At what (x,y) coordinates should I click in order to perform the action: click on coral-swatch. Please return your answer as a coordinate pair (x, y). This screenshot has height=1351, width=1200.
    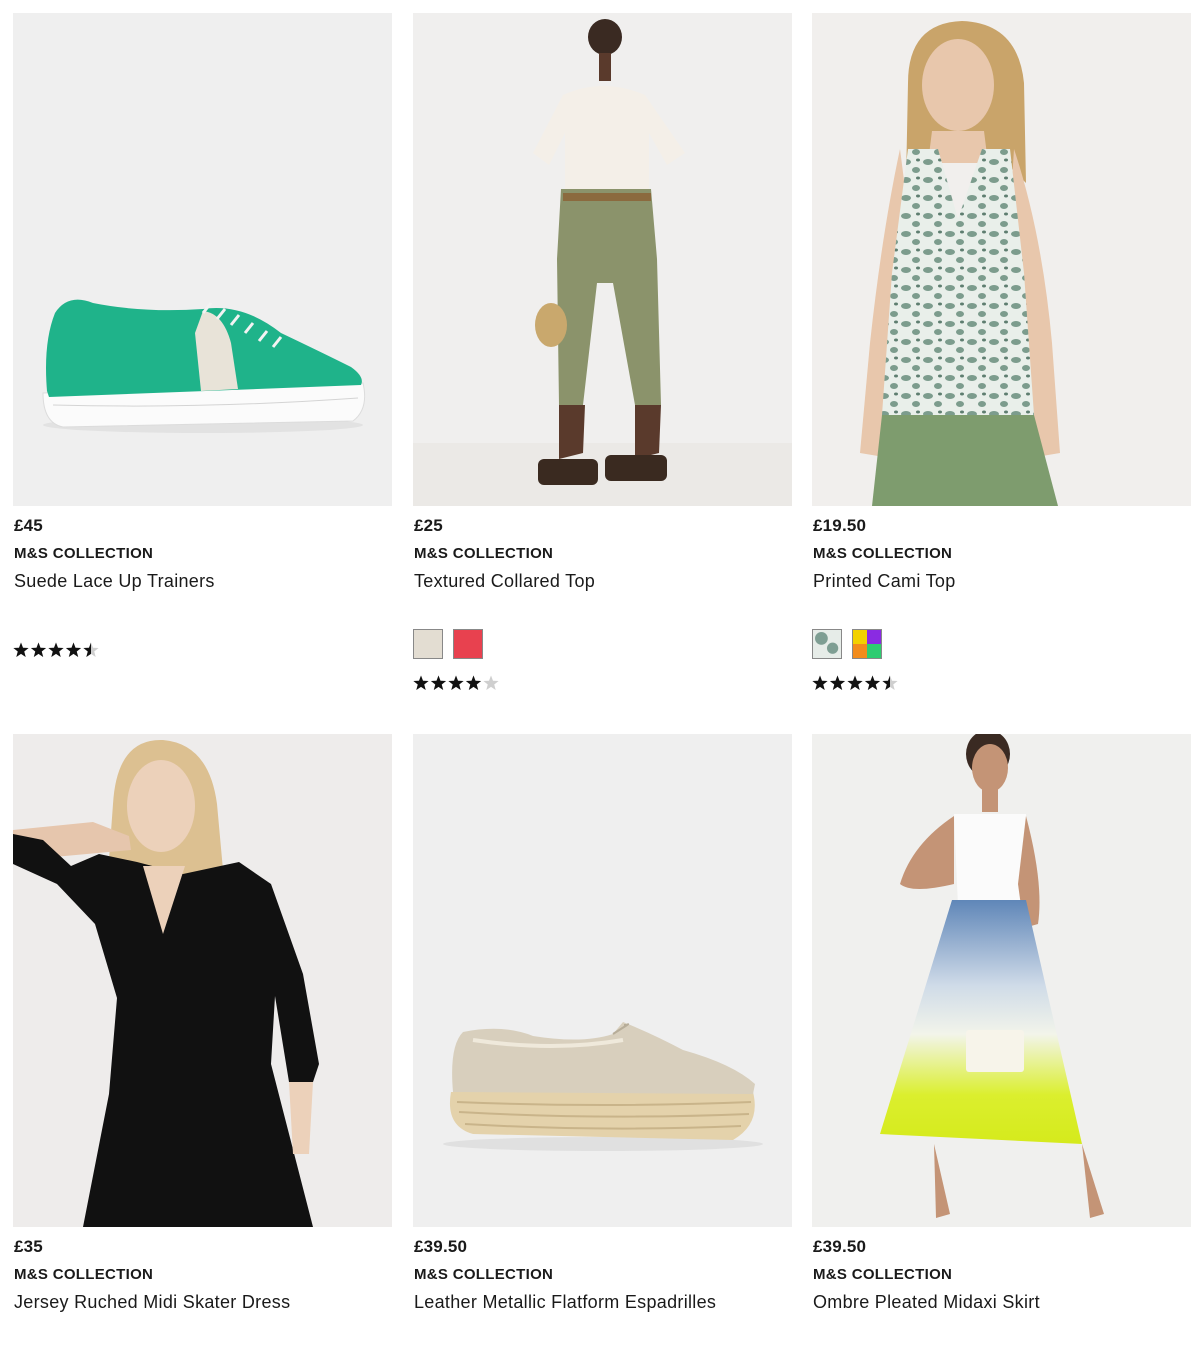
    Looking at the image, I should click on (468, 644).